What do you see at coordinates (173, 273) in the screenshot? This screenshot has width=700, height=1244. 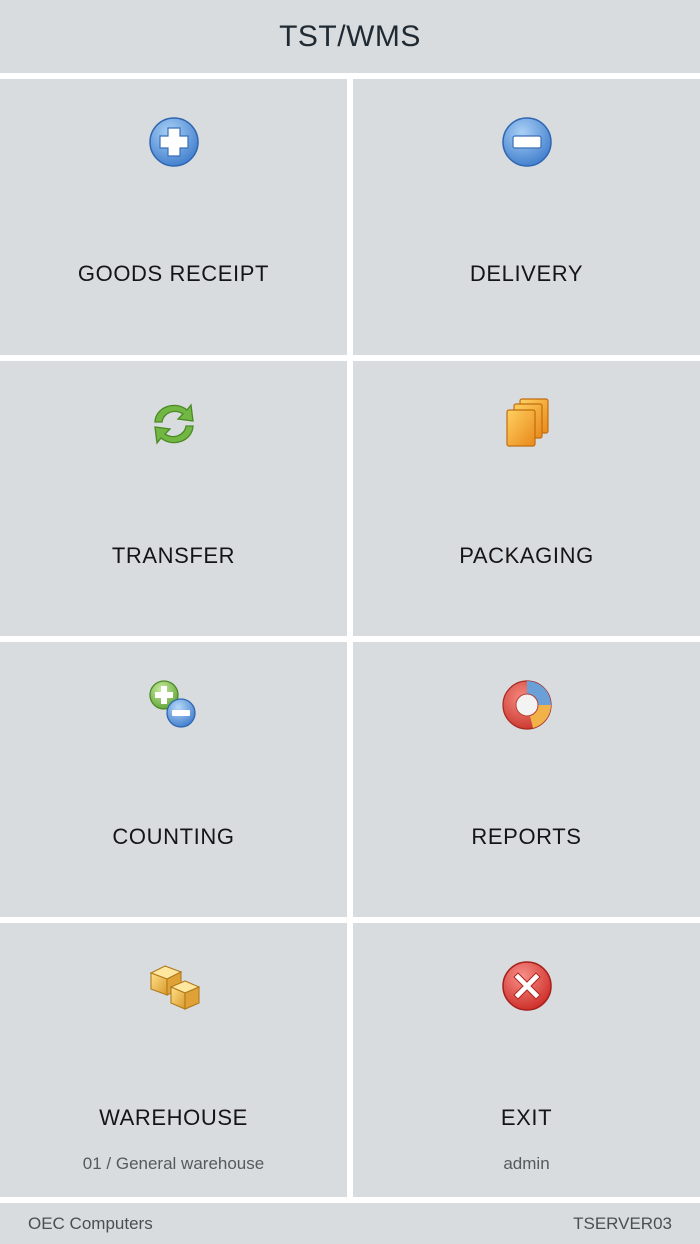 I see `goods-receipt-label: GOODS RECEIPT` at bounding box center [173, 273].